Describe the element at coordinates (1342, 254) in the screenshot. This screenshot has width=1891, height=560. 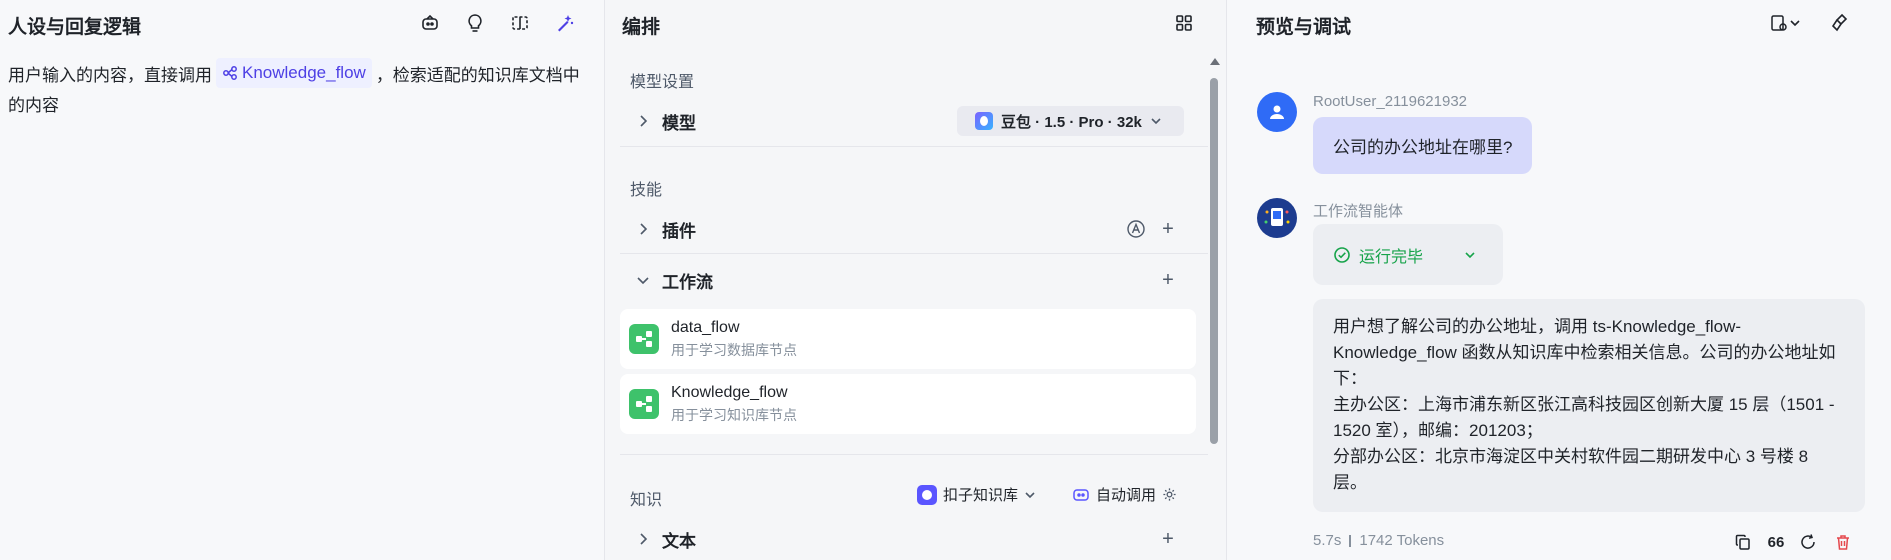
I see `check-circle-icon` at that location.